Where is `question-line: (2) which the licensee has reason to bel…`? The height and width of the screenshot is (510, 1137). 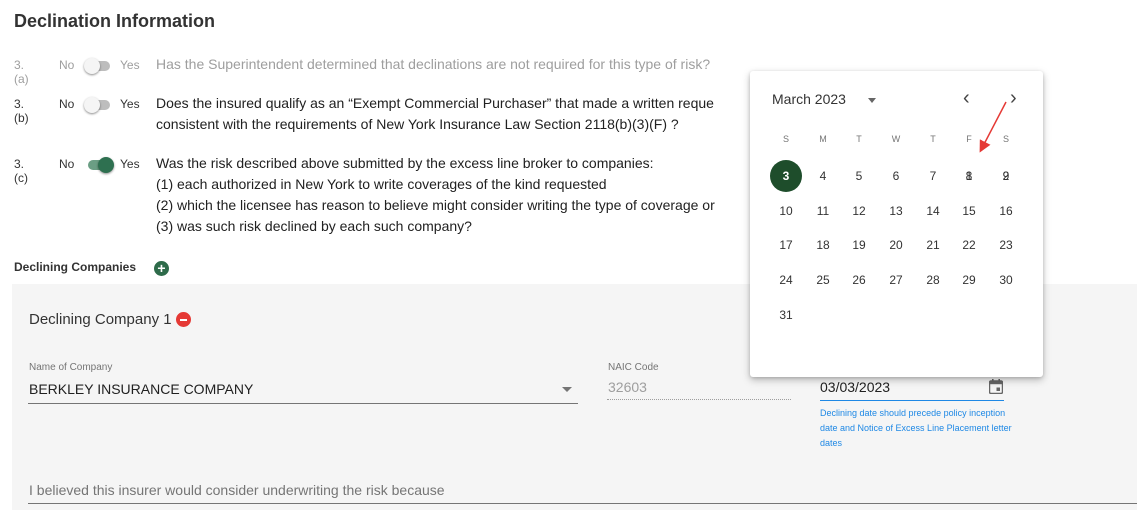 question-line: (2) which the licensee has reason to bel… is located at coordinates (435, 205).